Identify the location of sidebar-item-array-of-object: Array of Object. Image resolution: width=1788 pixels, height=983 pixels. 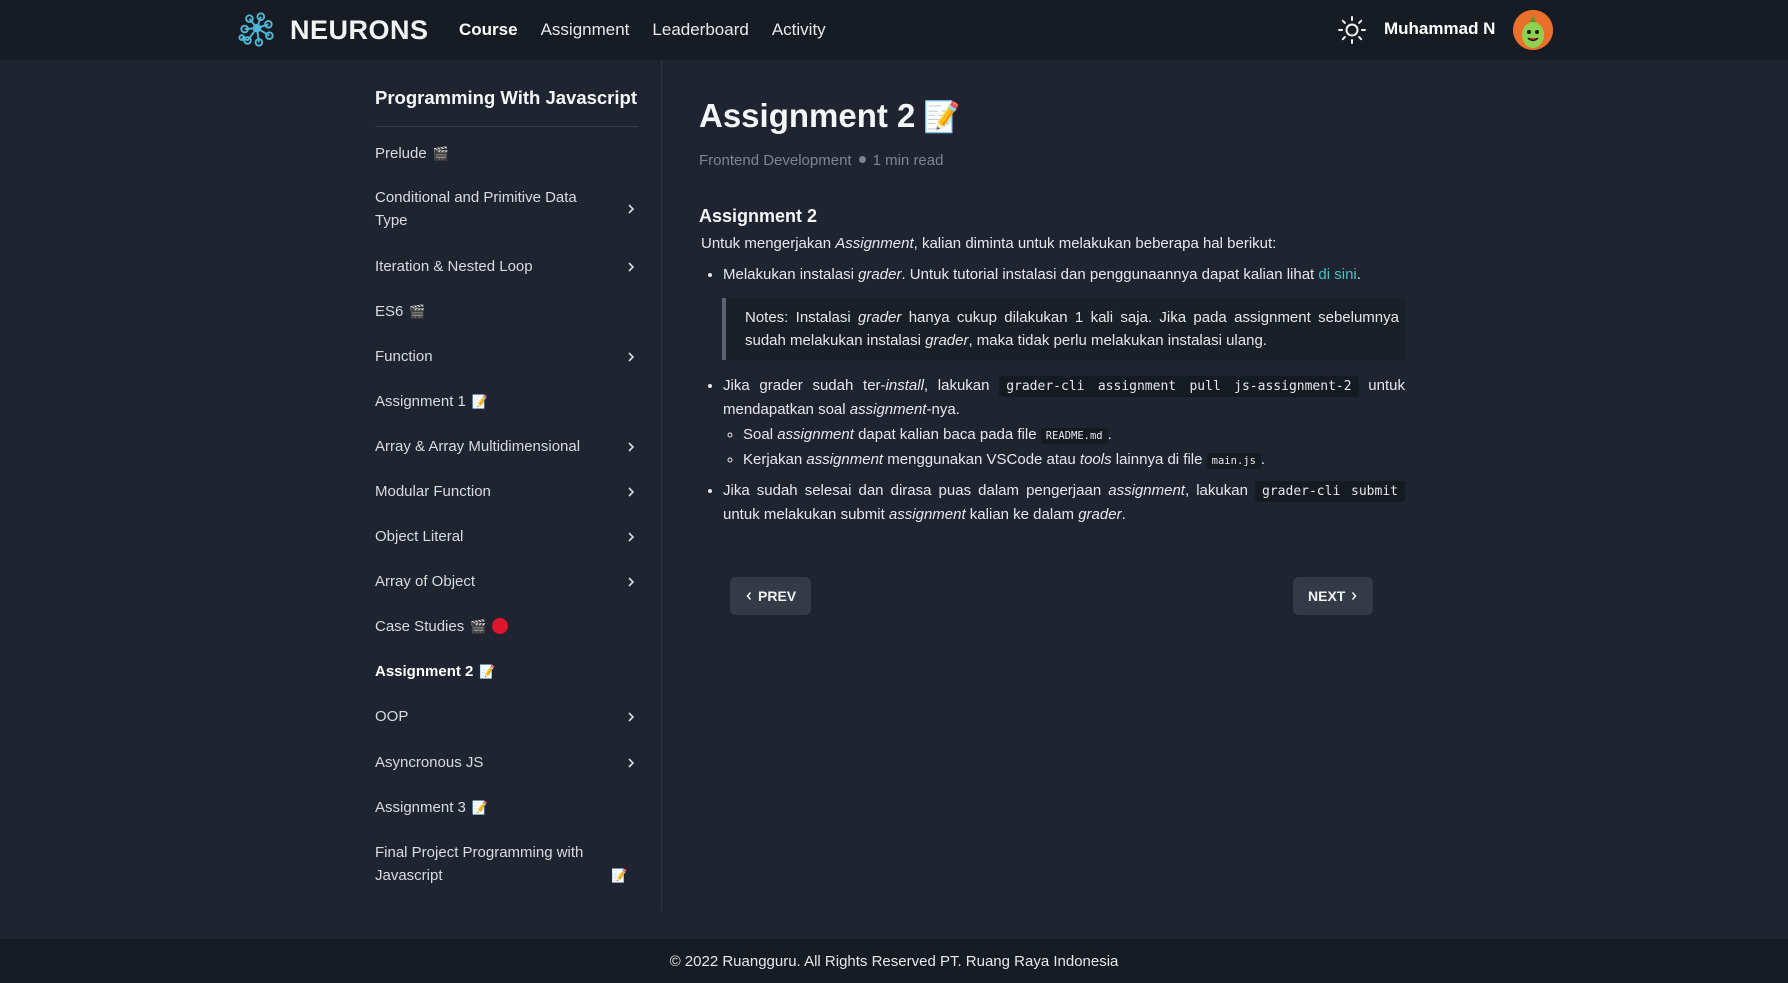
(506, 581).